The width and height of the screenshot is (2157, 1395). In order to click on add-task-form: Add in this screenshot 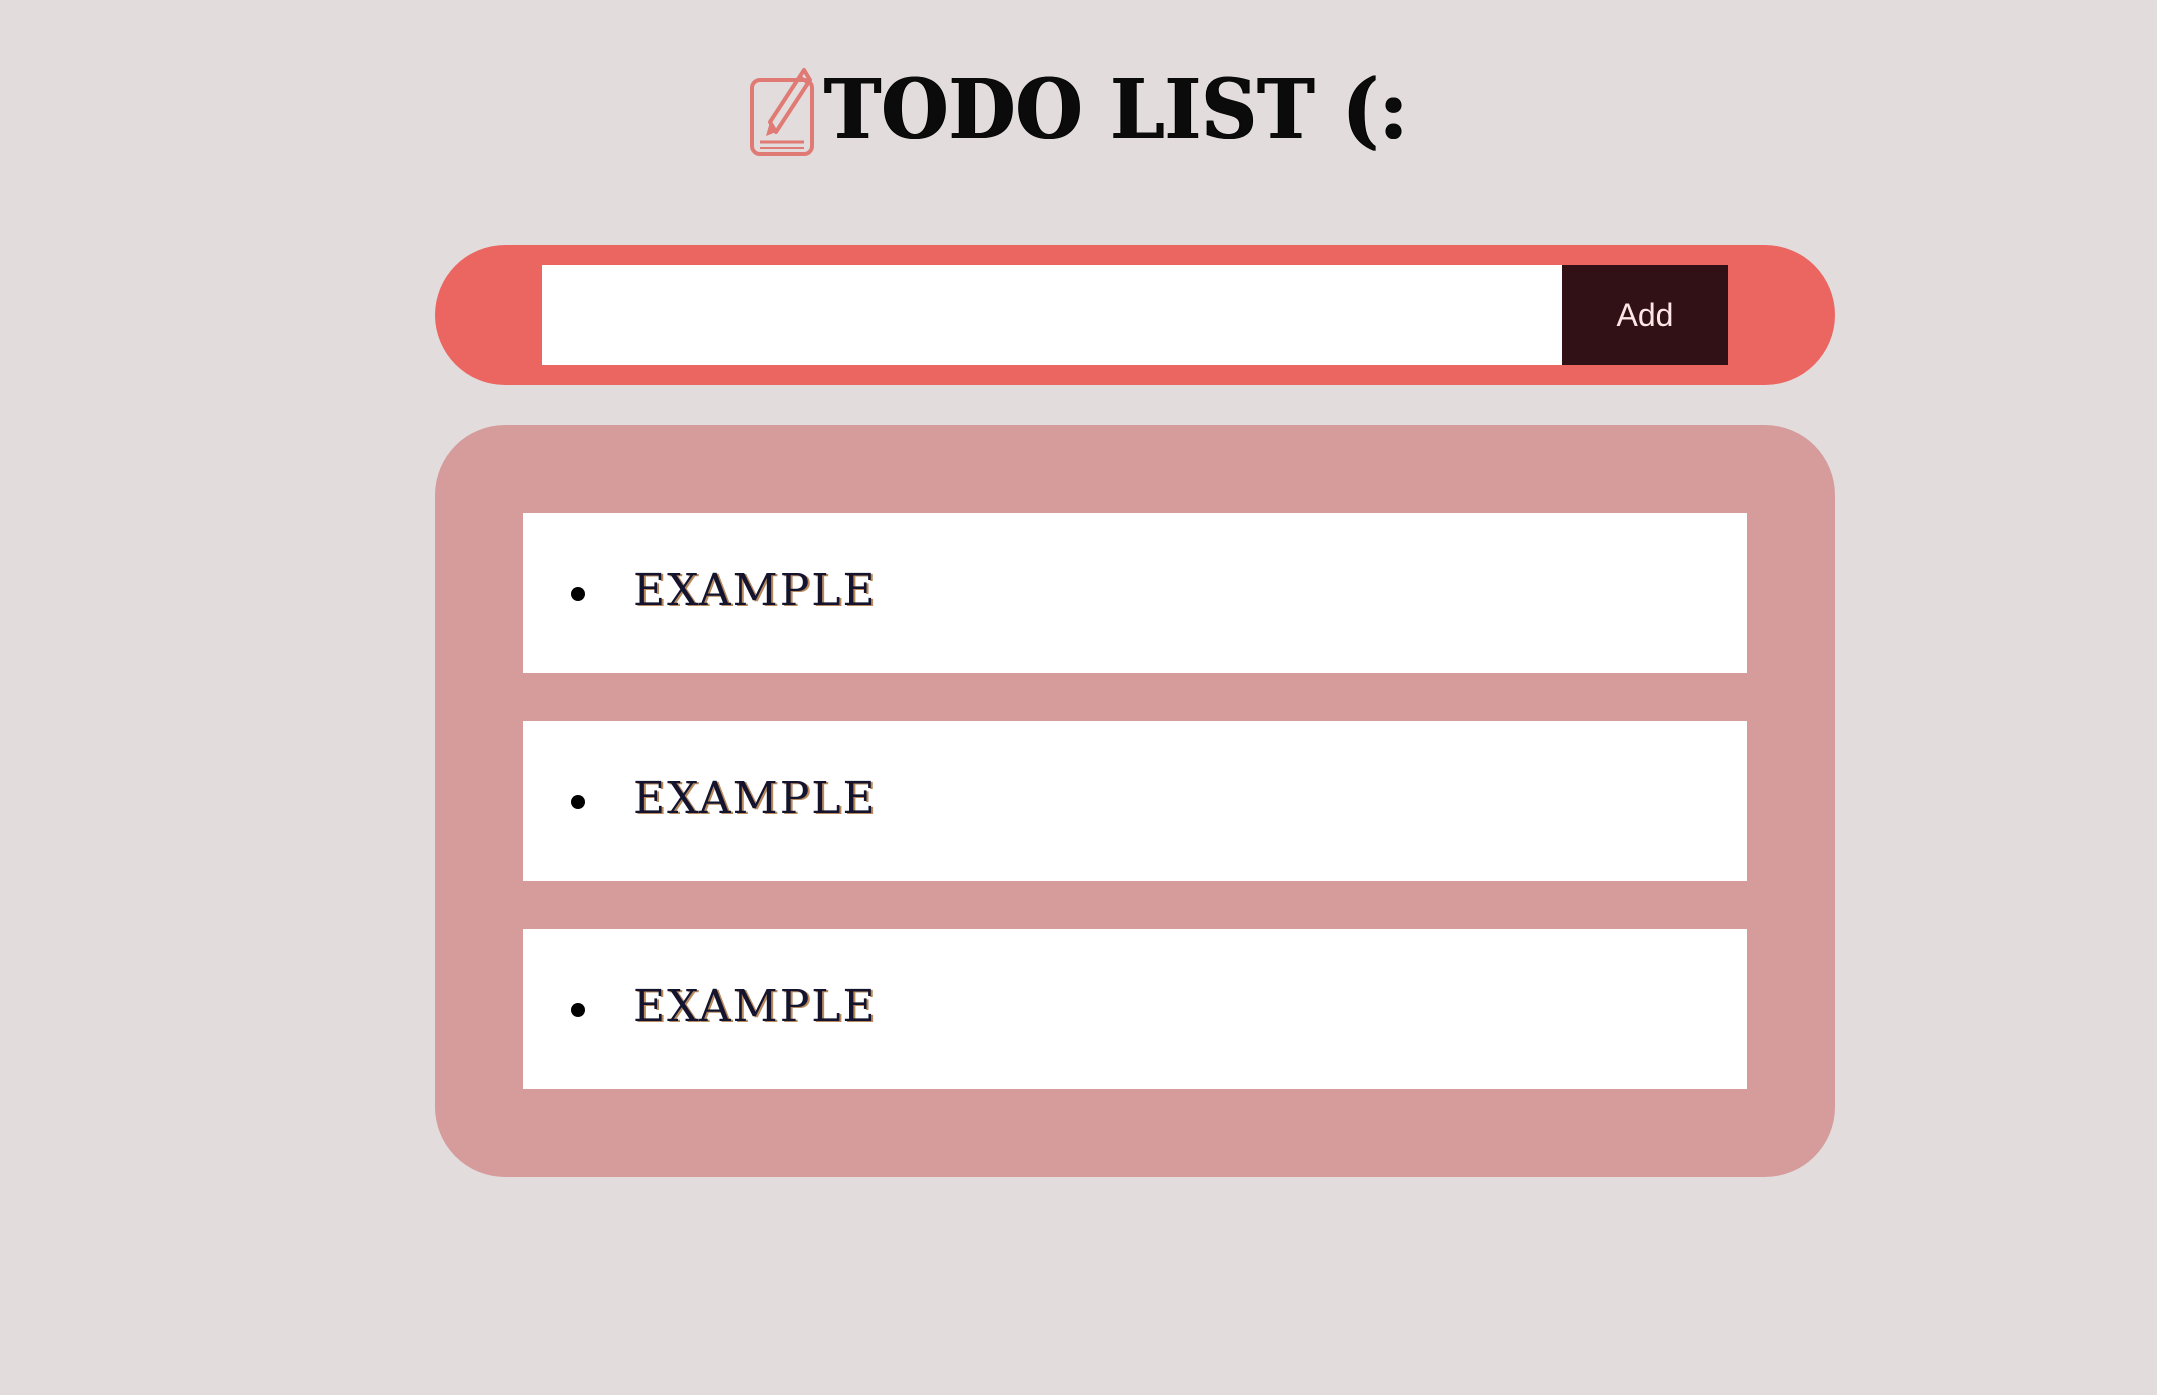, I will do `click(1135, 315)`.